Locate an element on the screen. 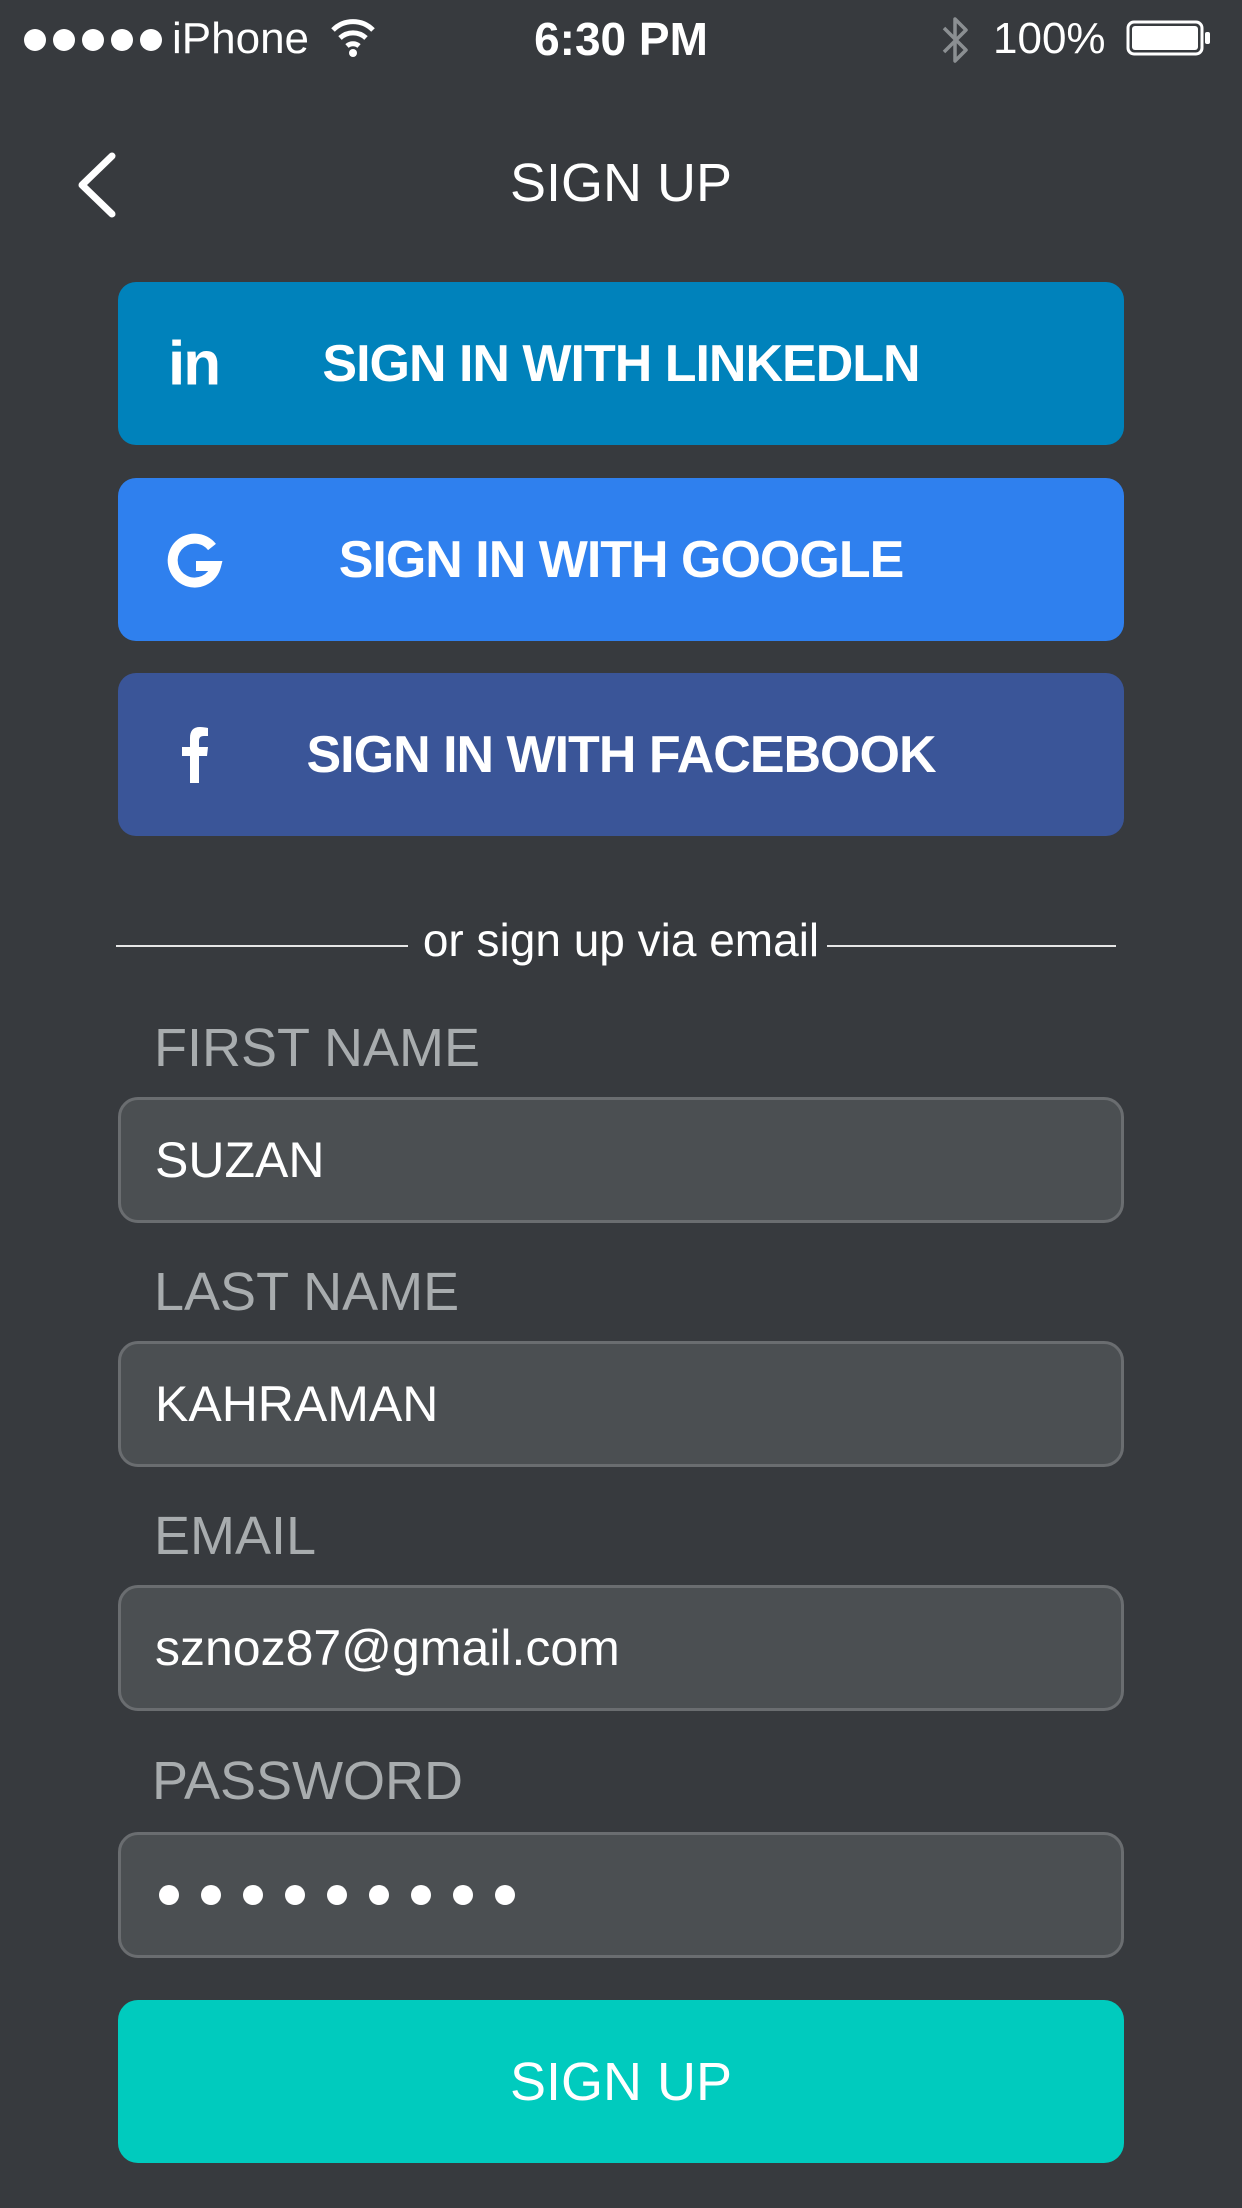  linkedin-button-label: SIGN IN WITH LINKEDLN is located at coordinates (621, 363).